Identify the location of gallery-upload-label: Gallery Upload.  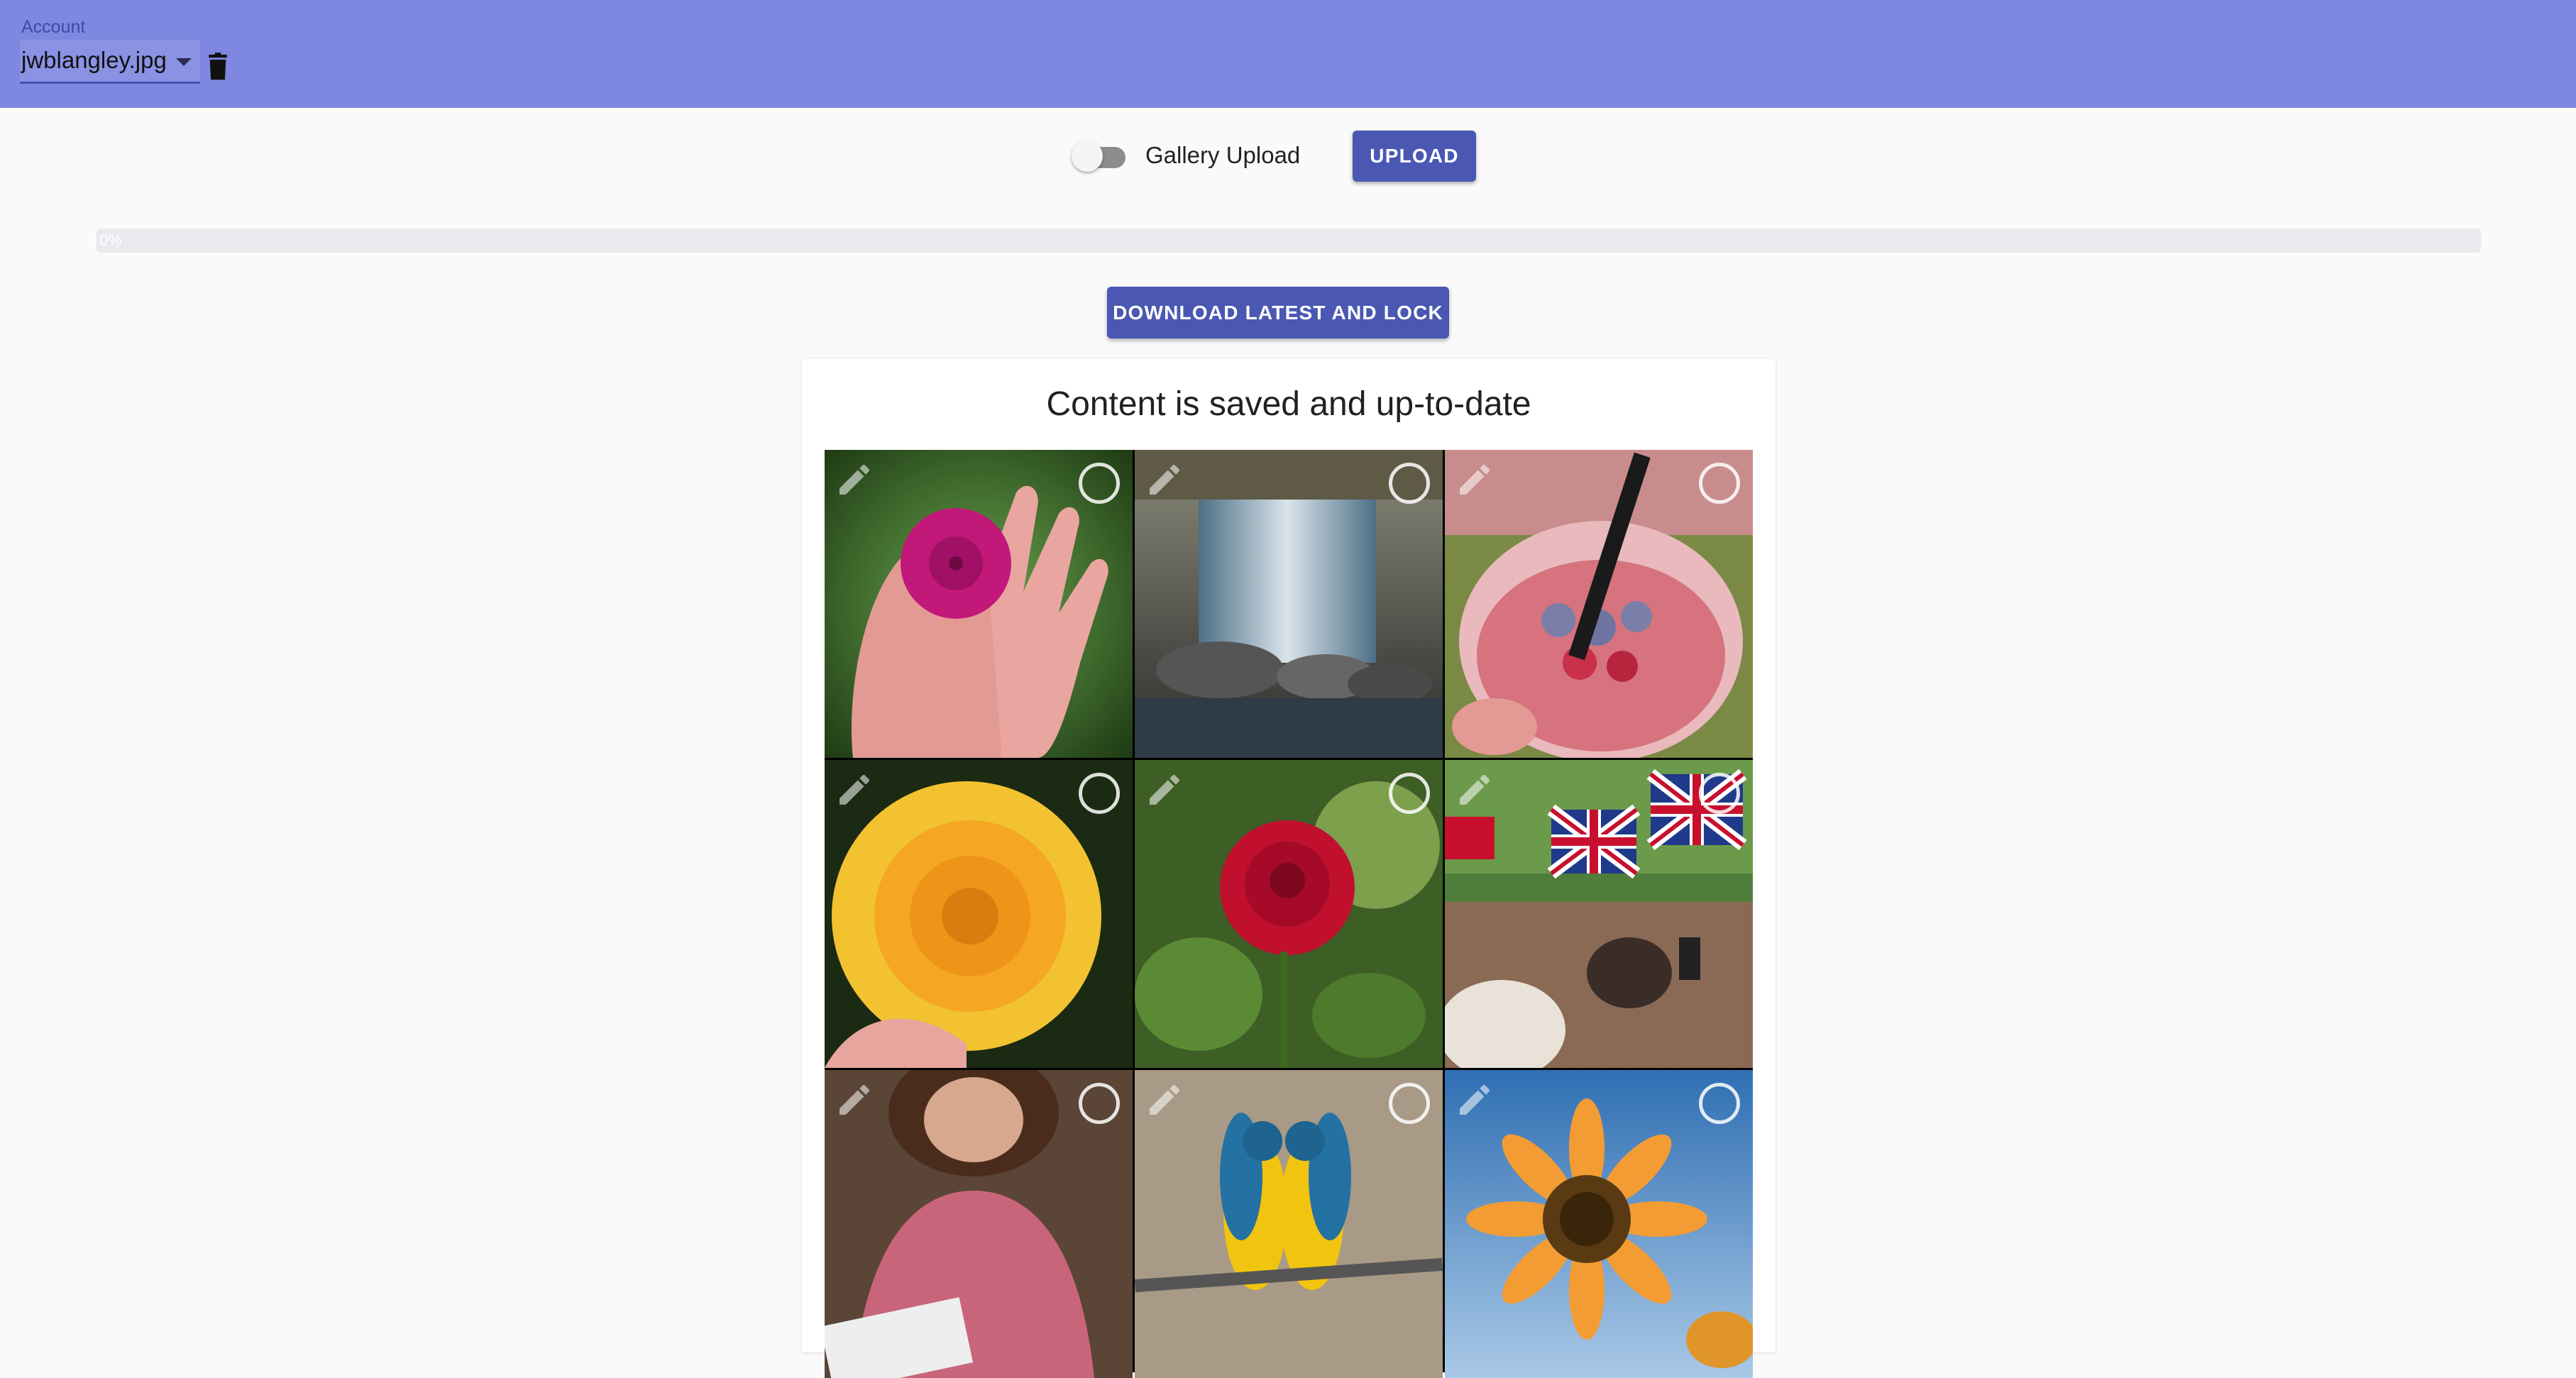
(1223, 155).